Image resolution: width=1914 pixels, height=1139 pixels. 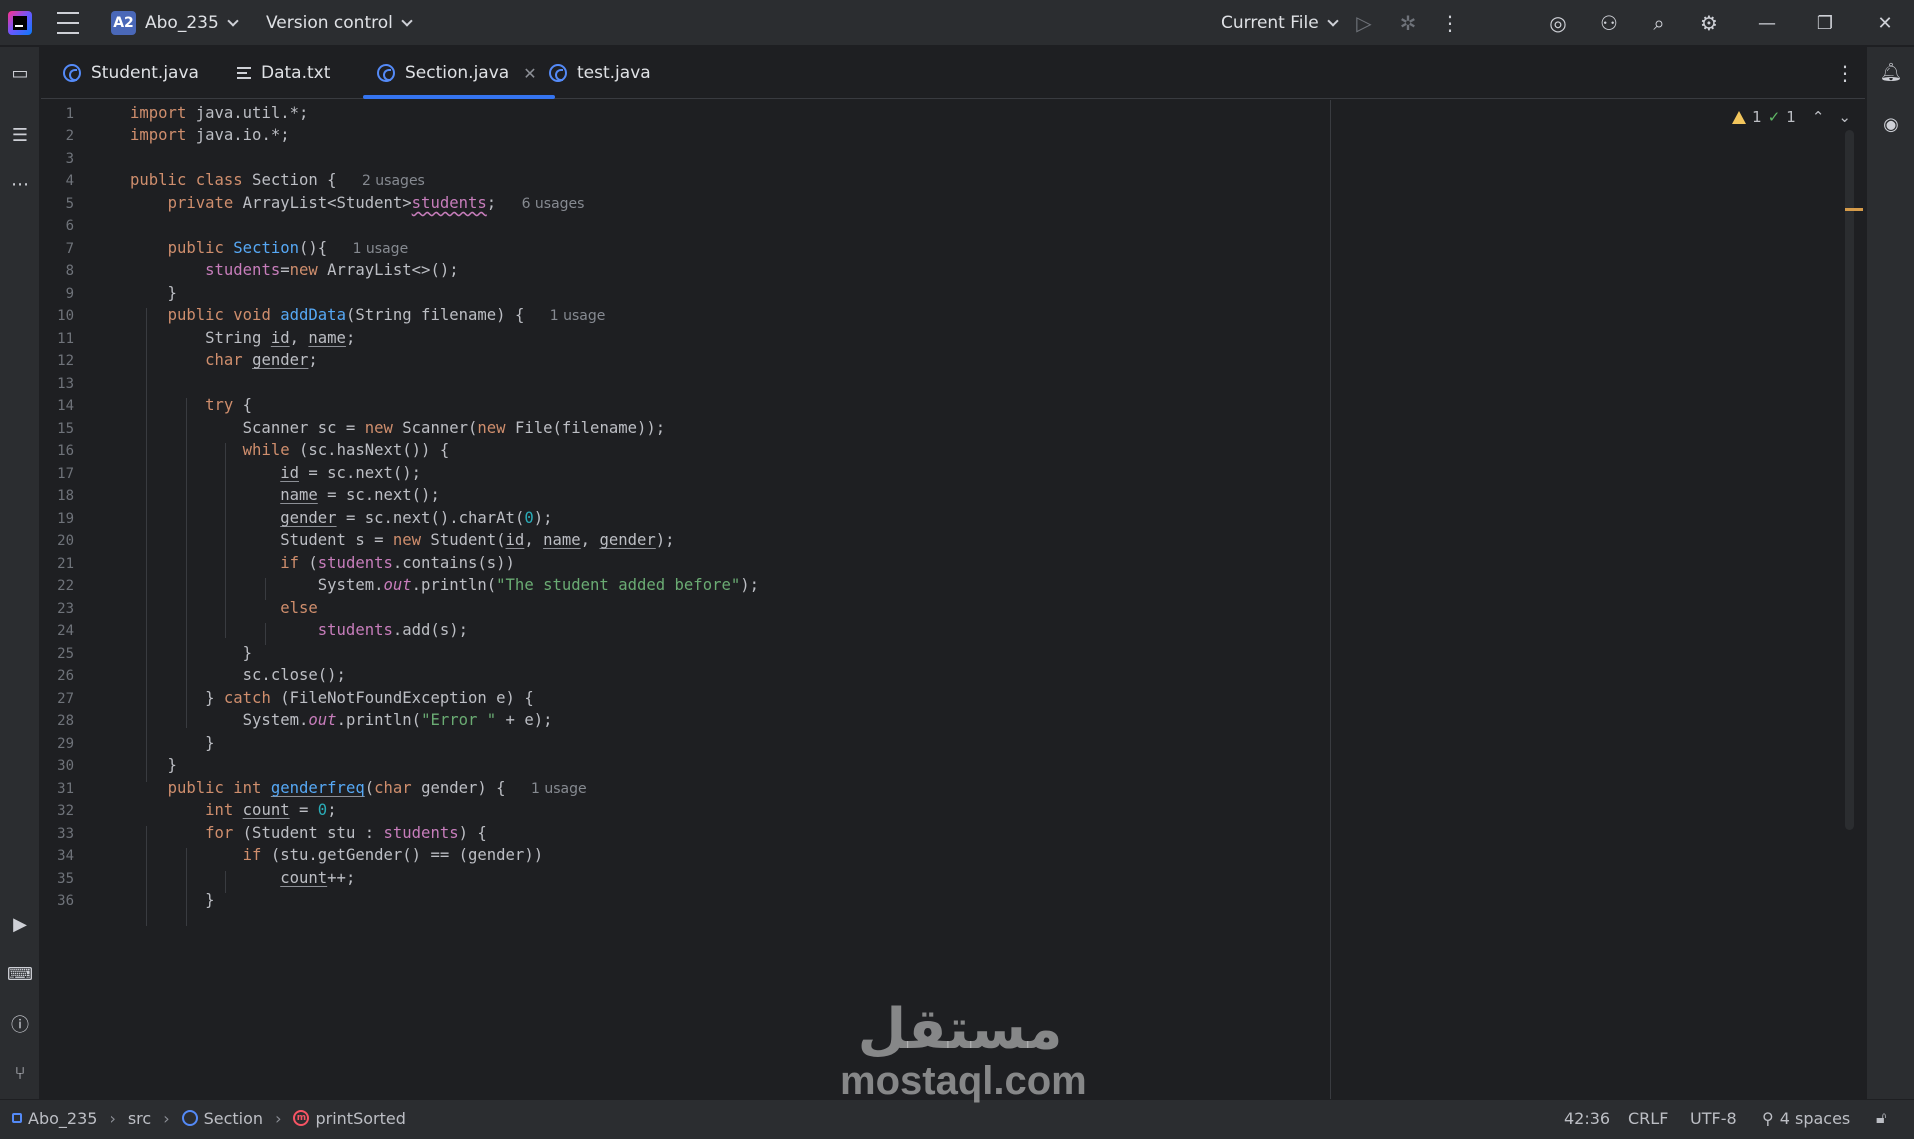 What do you see at coordinates (261, 360) in the screenshot?
I see `code-line: char gender;` at bounding box center [261, 360].